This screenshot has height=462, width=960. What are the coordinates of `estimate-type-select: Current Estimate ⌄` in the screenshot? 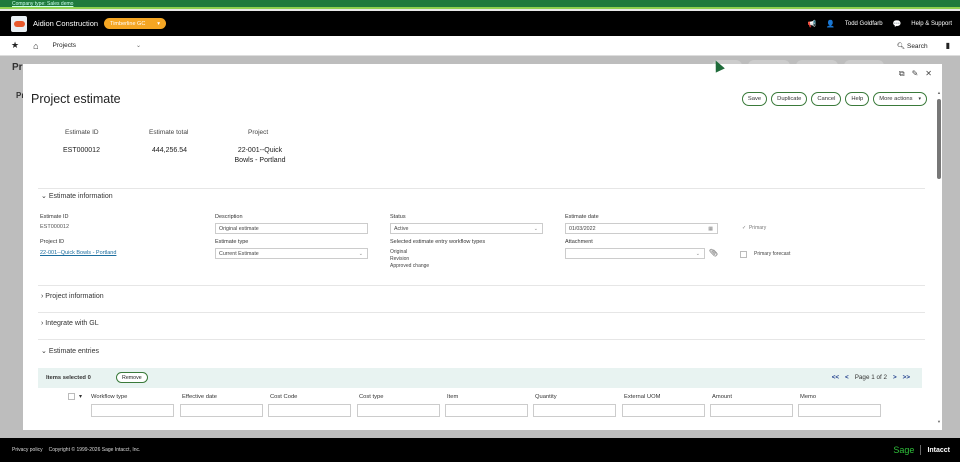 It's located at (291, 253).